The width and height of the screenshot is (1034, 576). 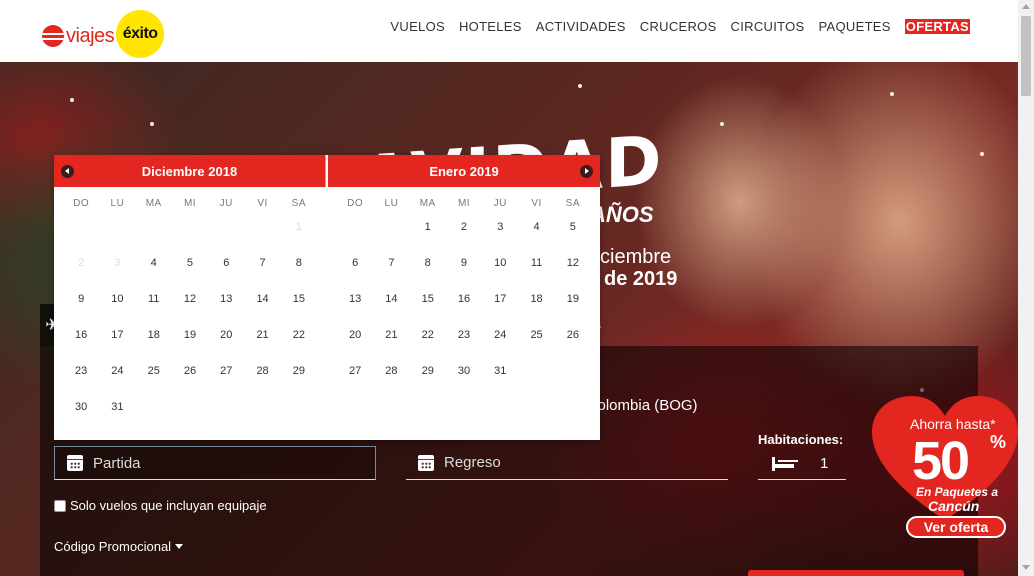 I want to click on nav-actividades: ACTIVIDADES, so click(x=581, y=26).